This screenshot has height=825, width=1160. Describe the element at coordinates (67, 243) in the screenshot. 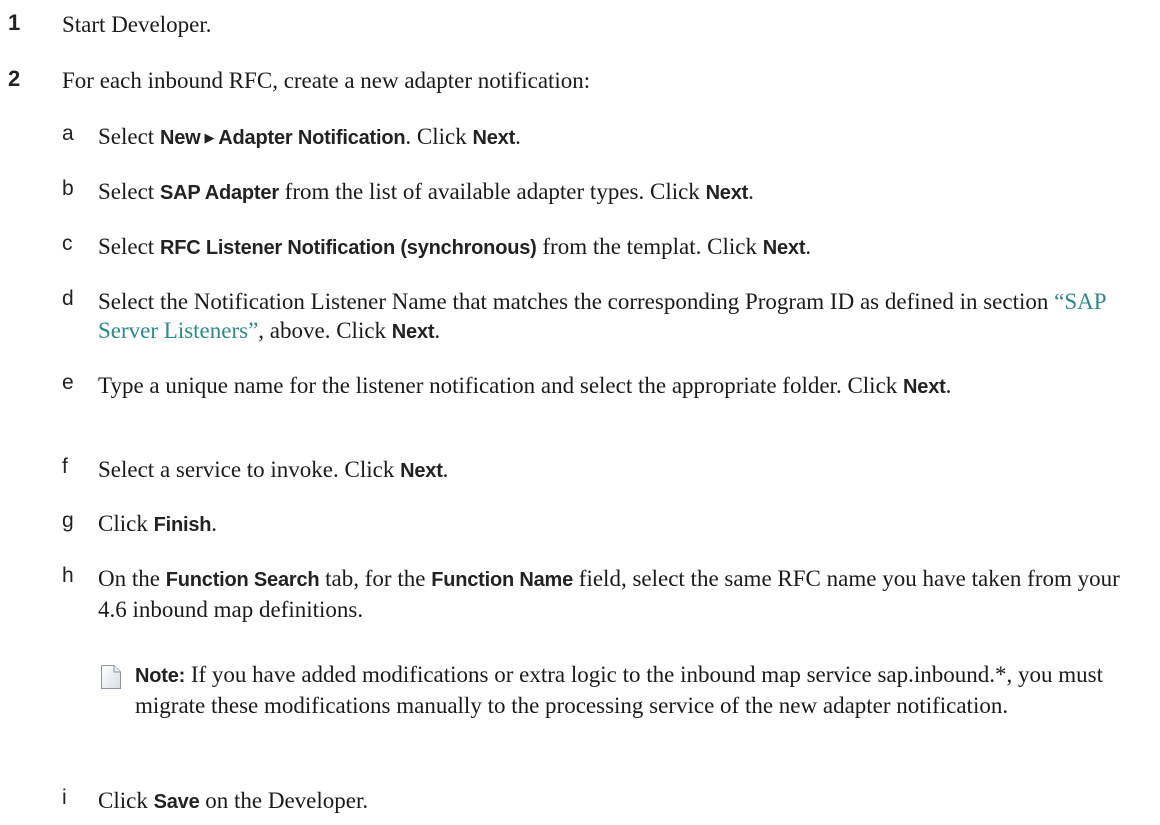

I see `substep-letter: c` at that location.